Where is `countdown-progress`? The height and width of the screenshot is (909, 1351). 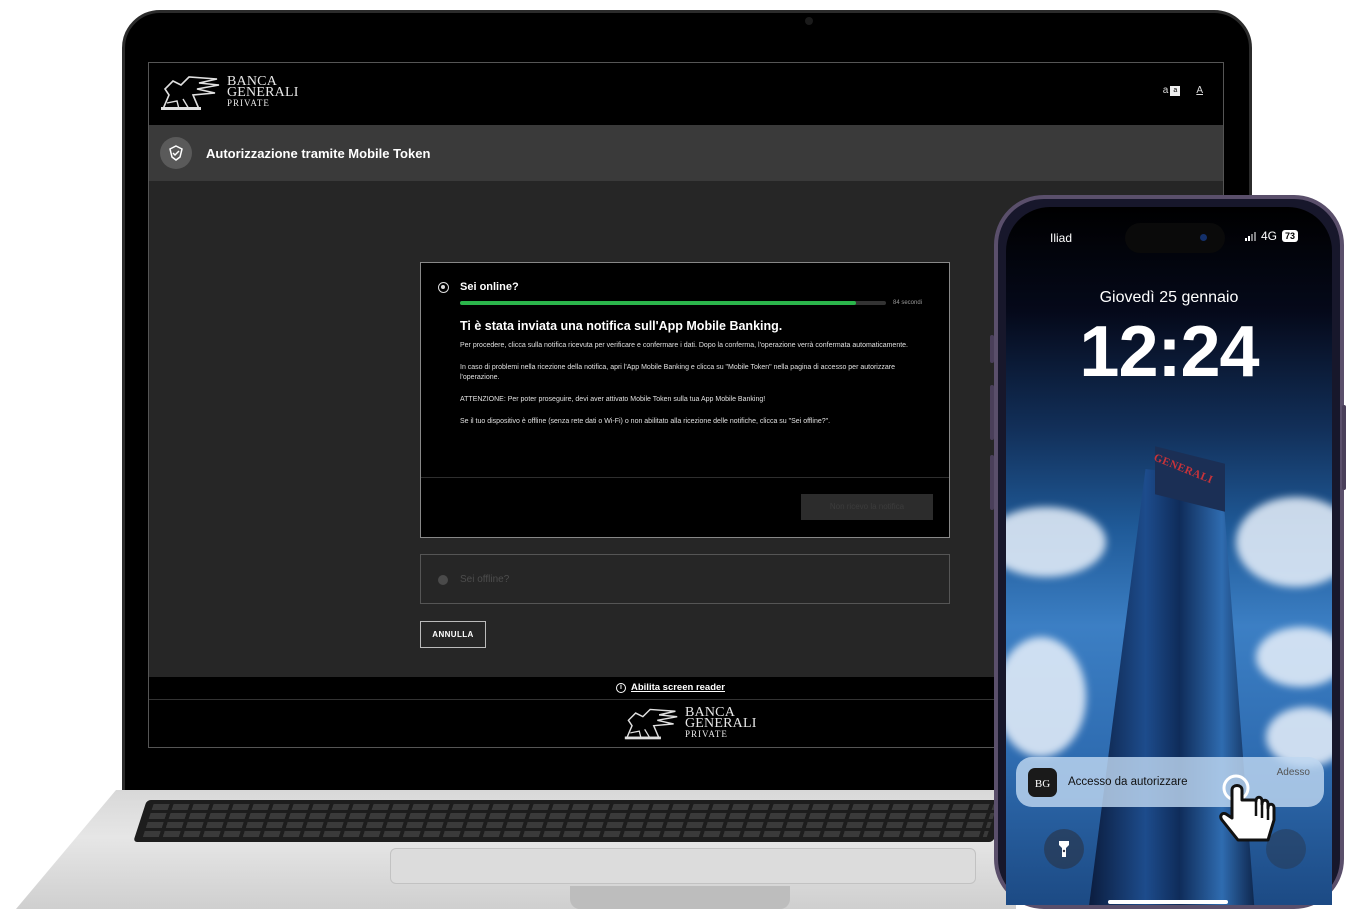 countdown-progress is located at coordinates (673, 303).